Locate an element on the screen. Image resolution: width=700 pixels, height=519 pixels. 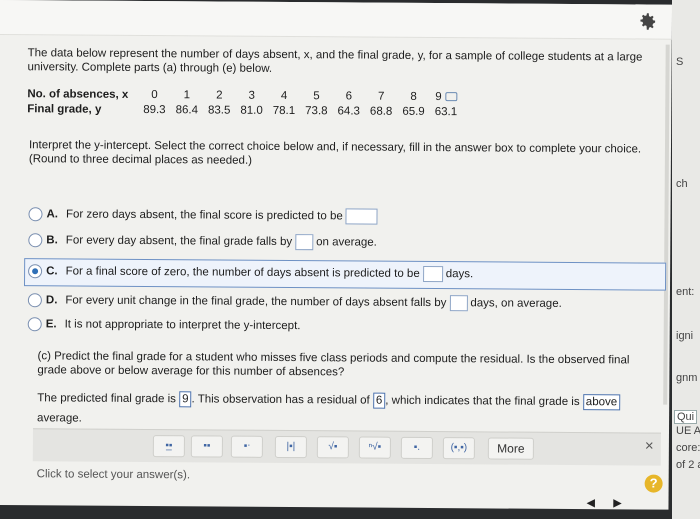
scrollbar is located at coordinates (666, 224).